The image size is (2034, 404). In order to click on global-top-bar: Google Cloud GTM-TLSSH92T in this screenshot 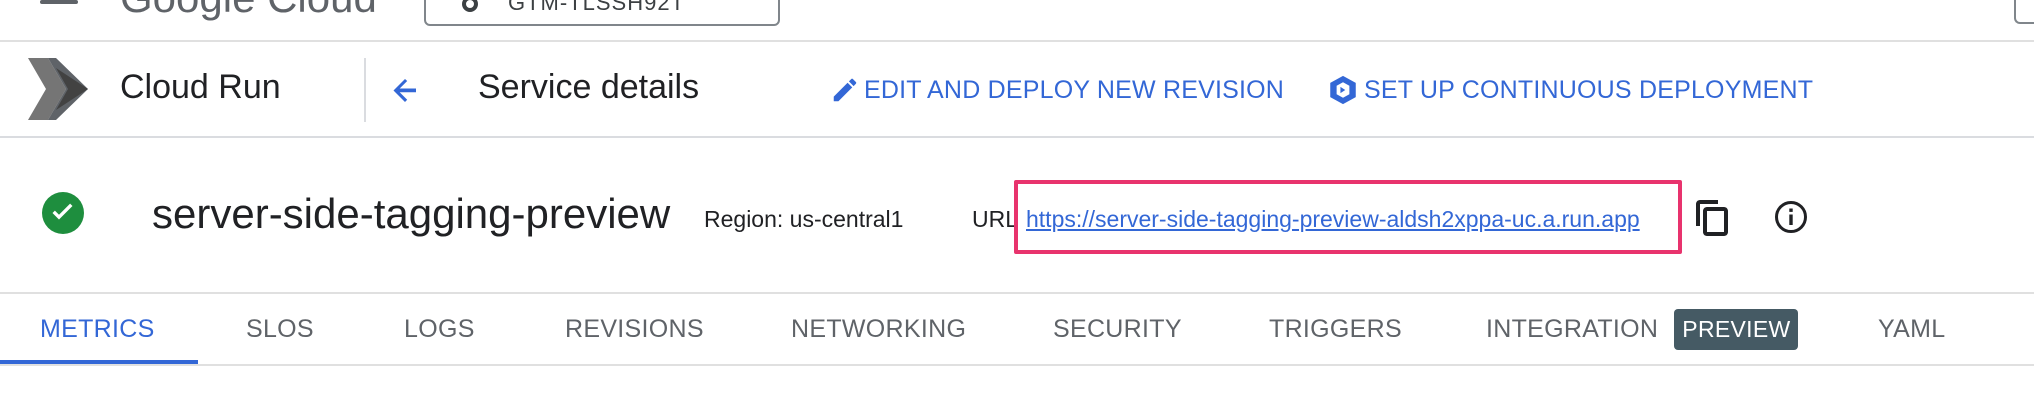, I will do `click(1017, 21)`.